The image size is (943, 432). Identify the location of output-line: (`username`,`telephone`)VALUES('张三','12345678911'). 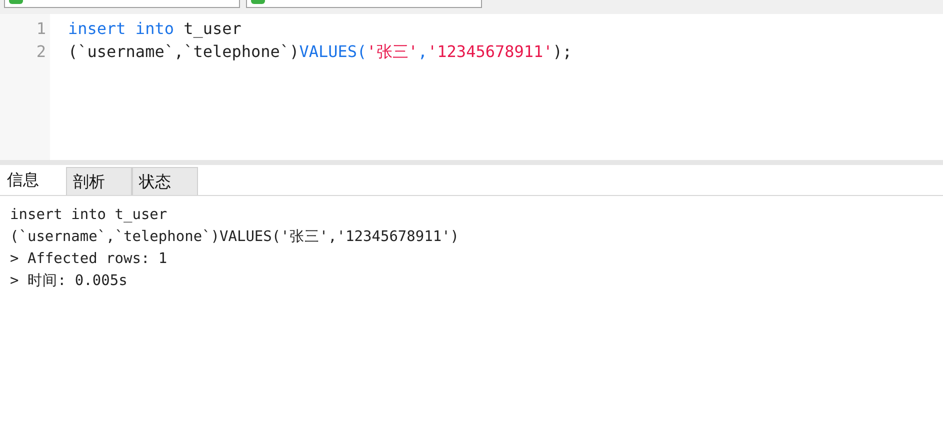
(235, 237).